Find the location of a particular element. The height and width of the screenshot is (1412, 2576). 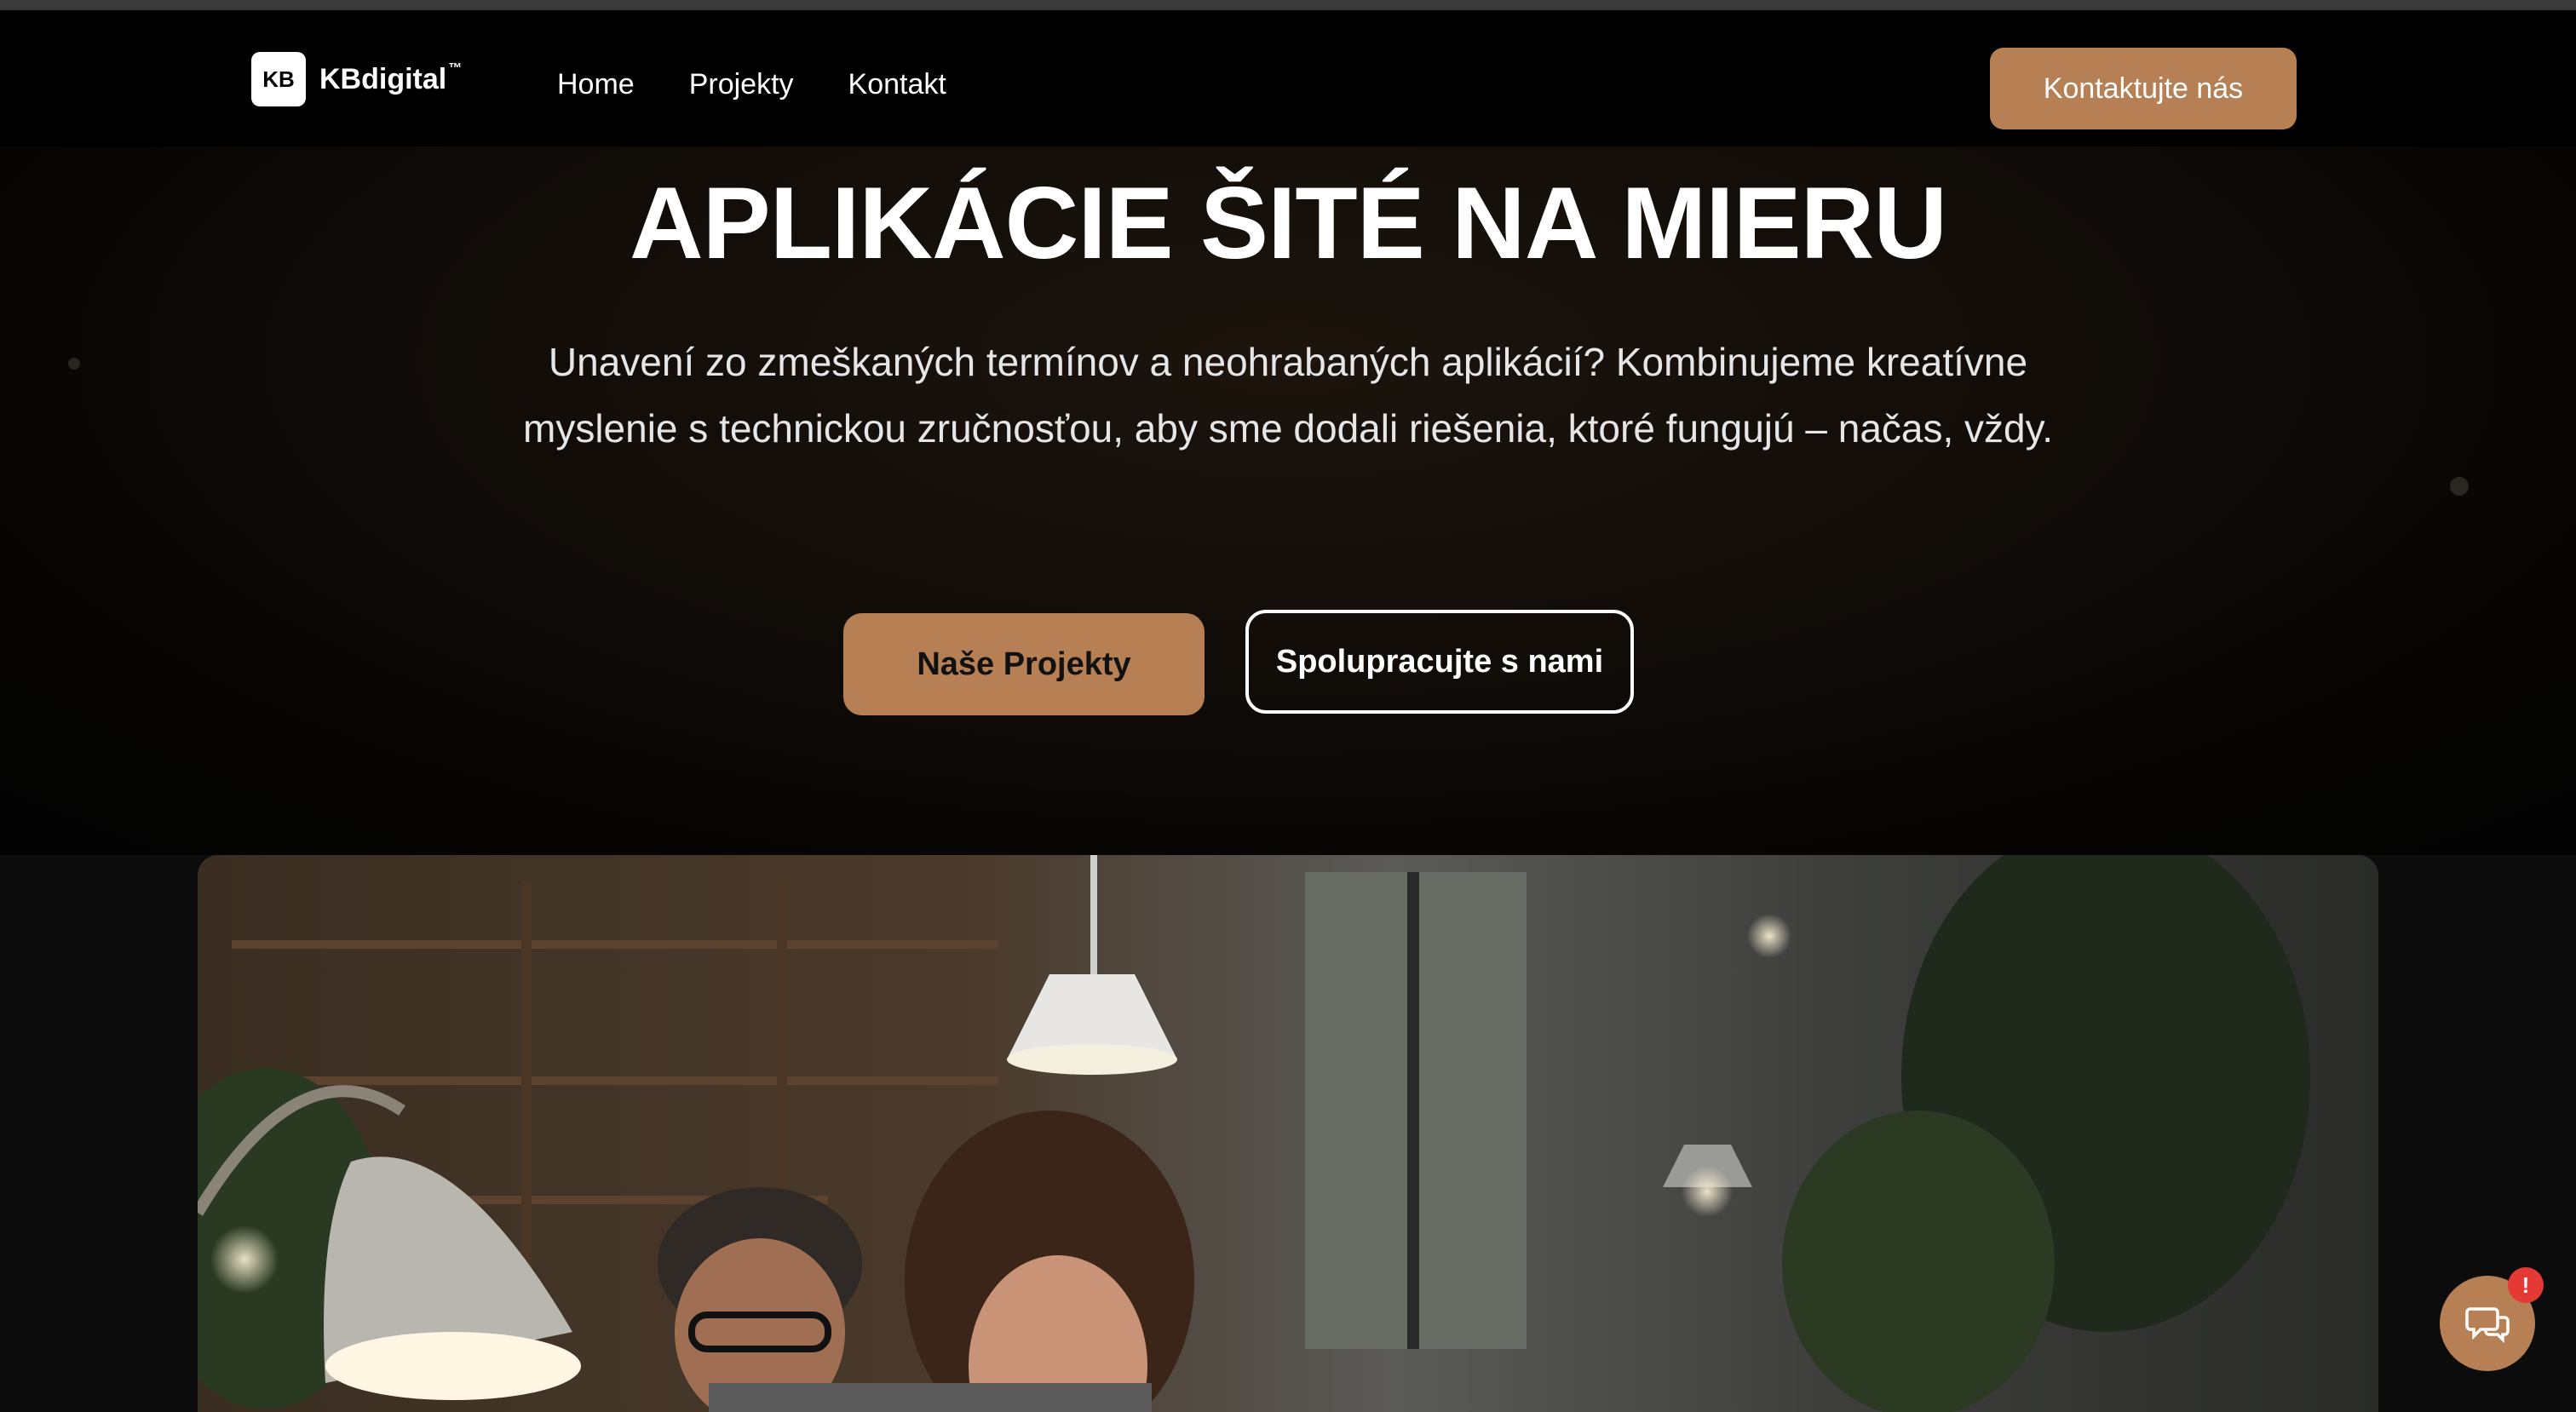

logo: KB KBdigital ™ is located at coordinates (357, 79).